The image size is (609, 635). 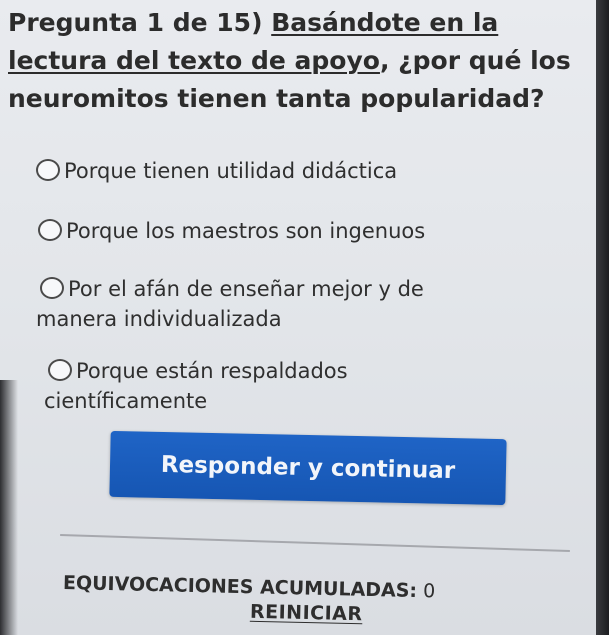 What do you see at coordinates (315, 543) in the screenshot?
I see `divider` at bounding box center [315, 543].